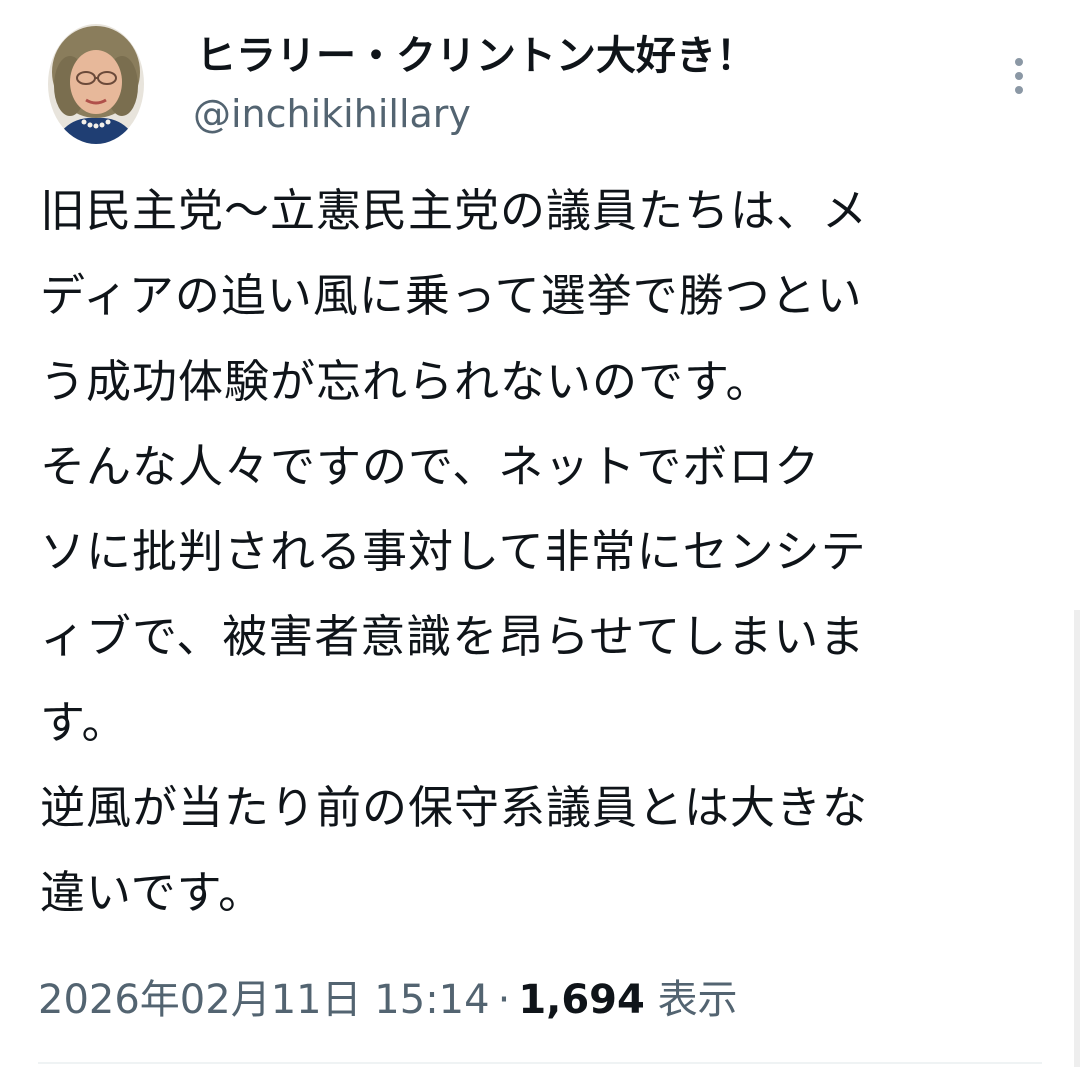 Image resolution: width=1080 pixels, height=1067 pixels. I want to click on tweet-text-line: ディアの追い風に乗って選挙で勝つとい, so click(451, 296).